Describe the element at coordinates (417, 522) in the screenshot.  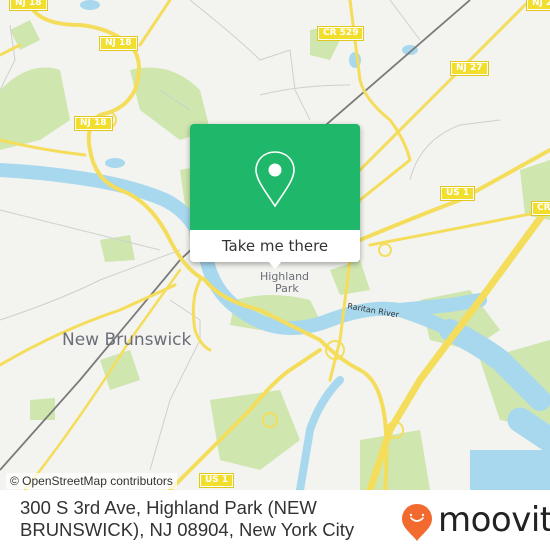
I see `moovit-pin-icon` at that location.